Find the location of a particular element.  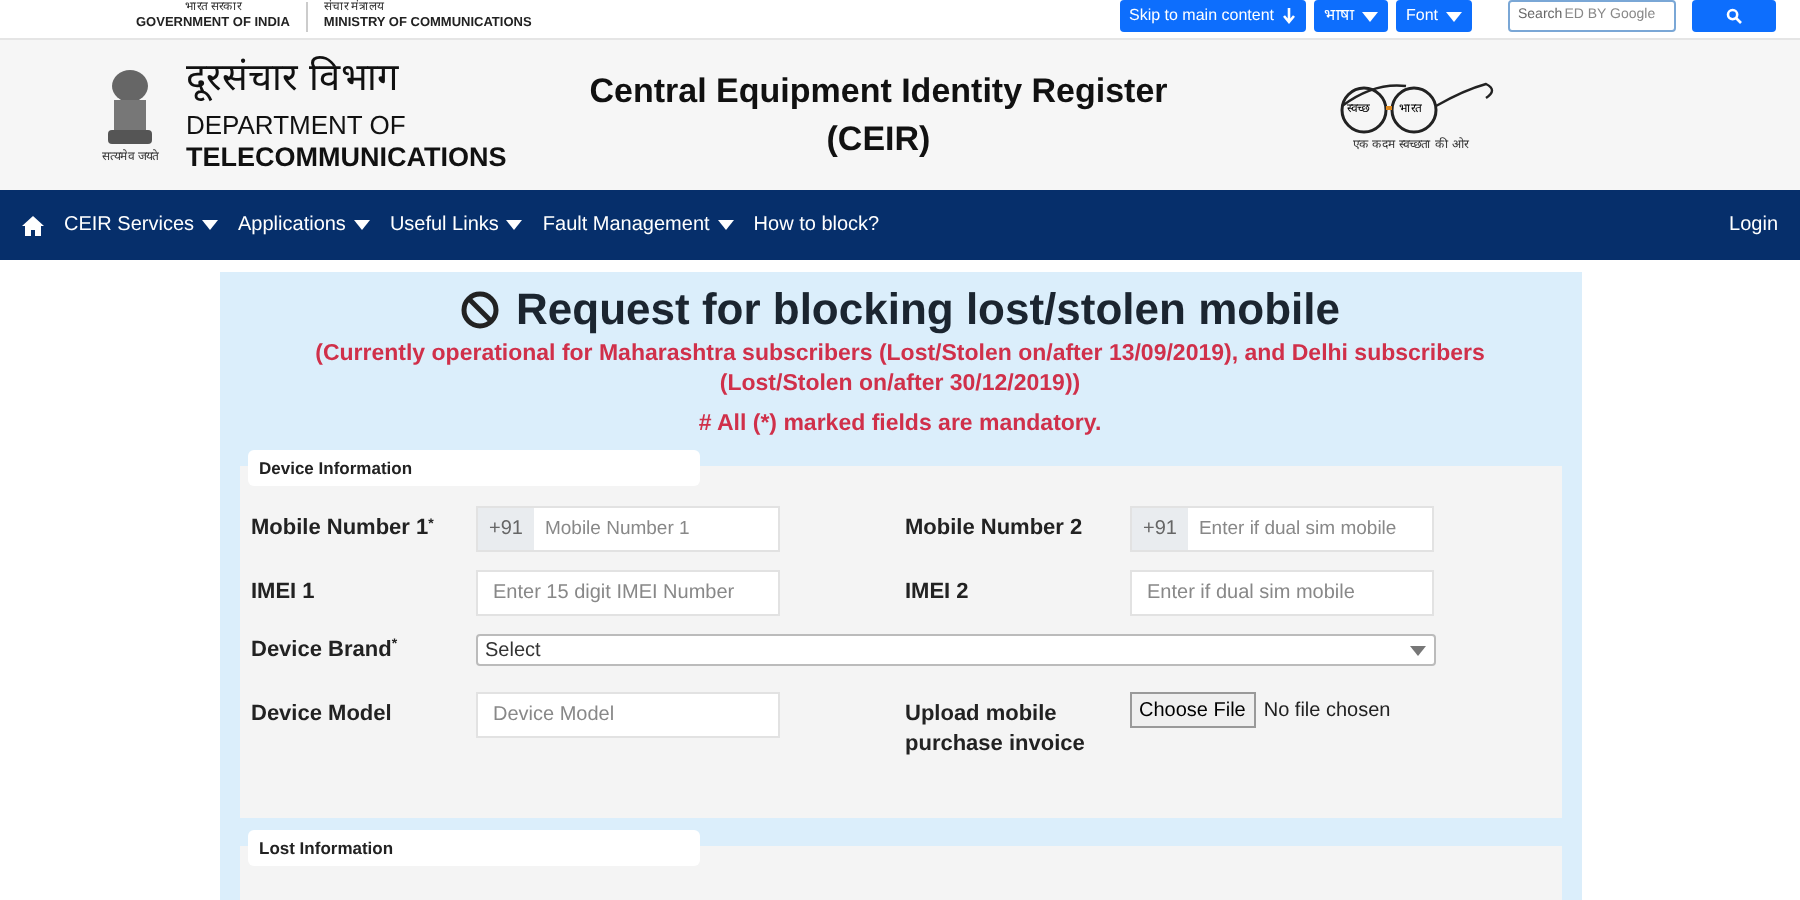

input-field: Device Model is located at coordinates (627, 715).